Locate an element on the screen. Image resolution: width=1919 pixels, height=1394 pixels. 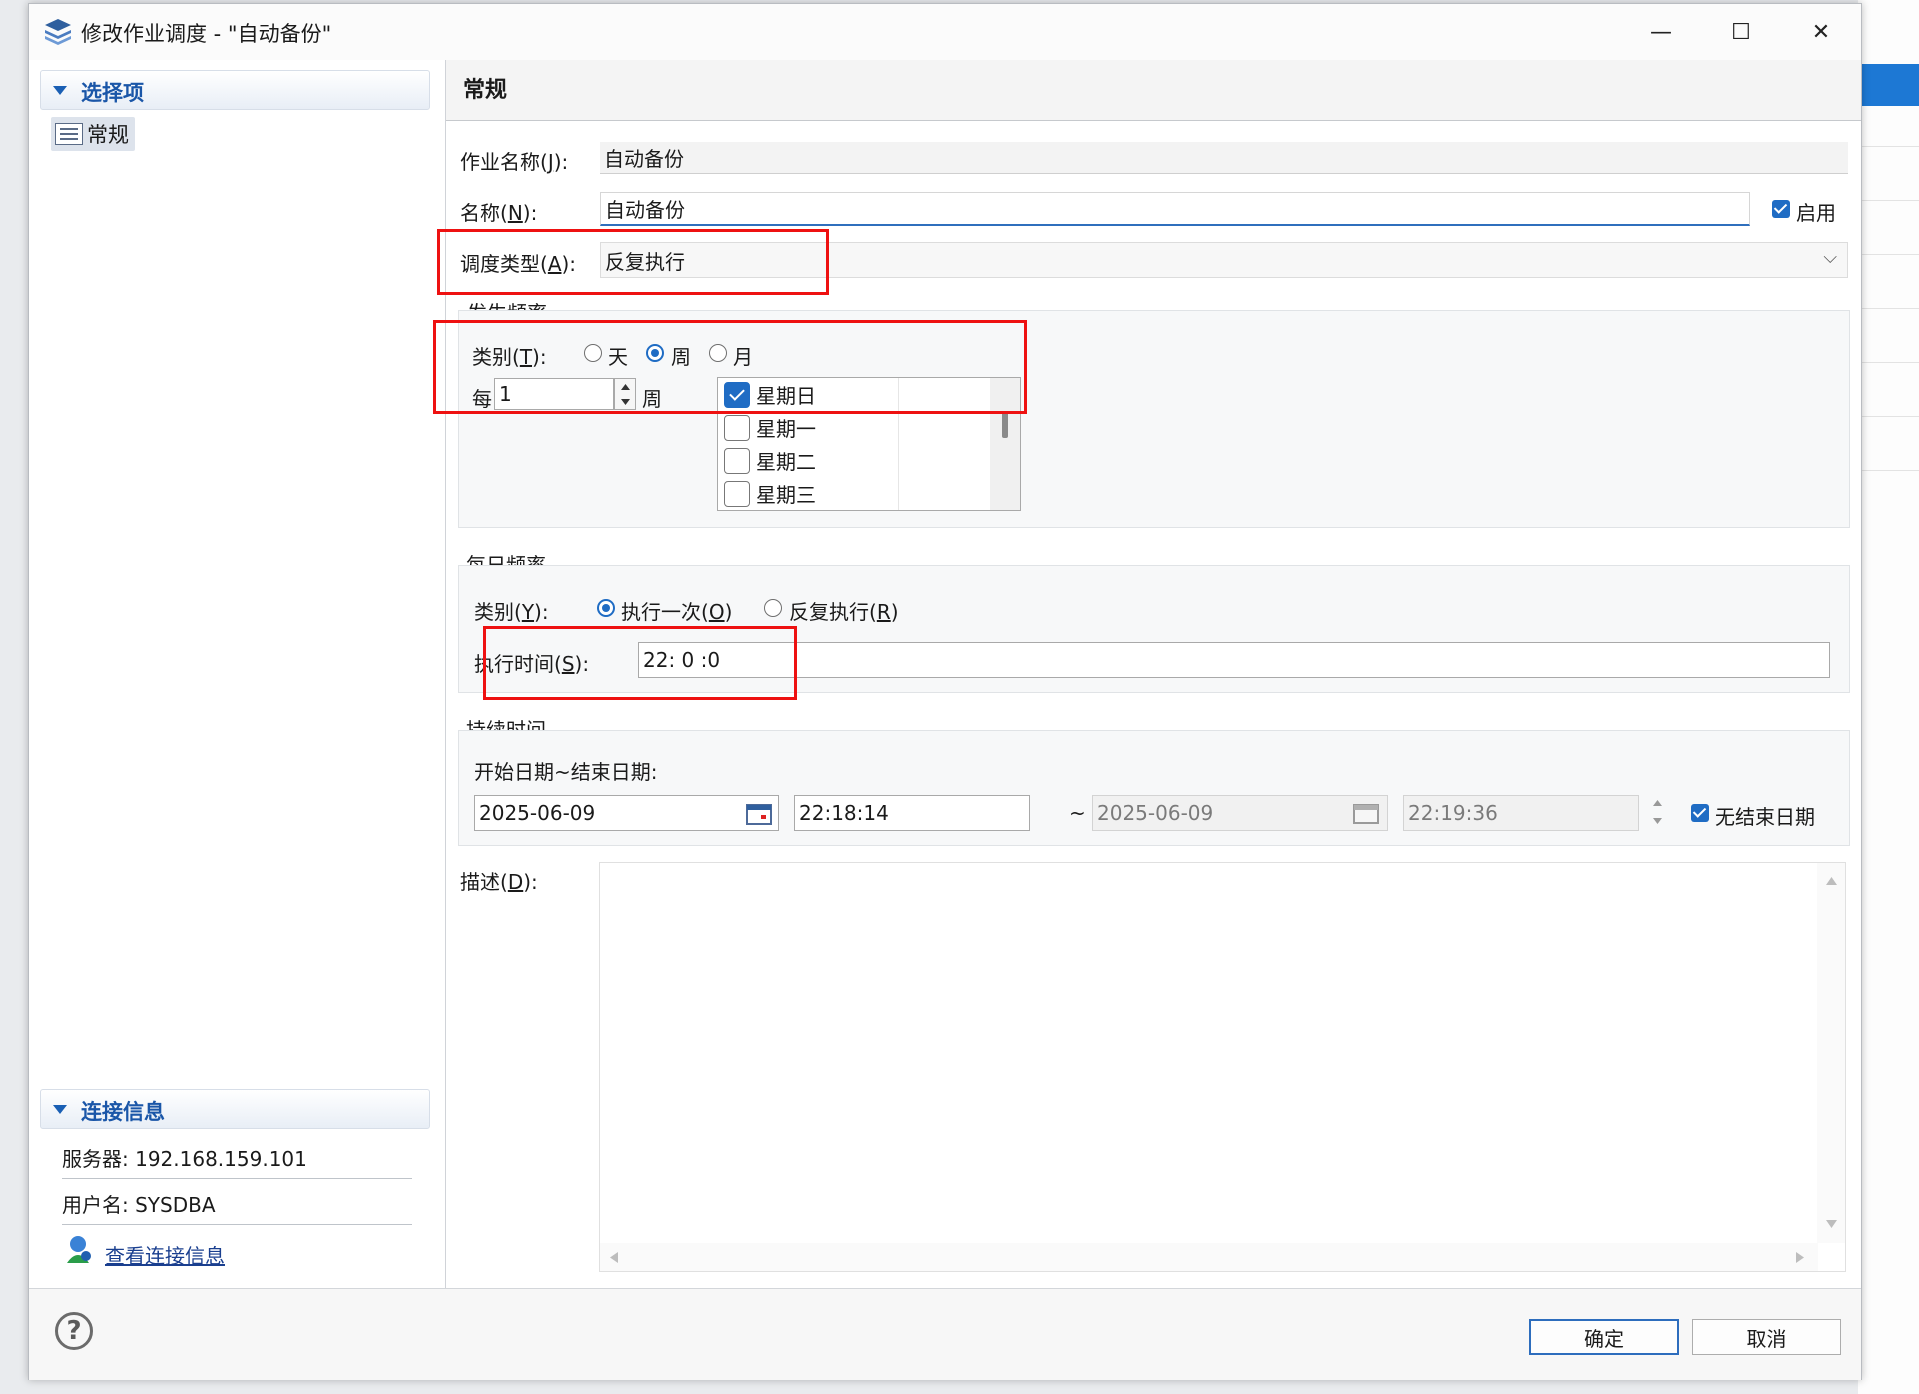
execute-once-label: 执行一次(O) is located at coordinates (677, 612).